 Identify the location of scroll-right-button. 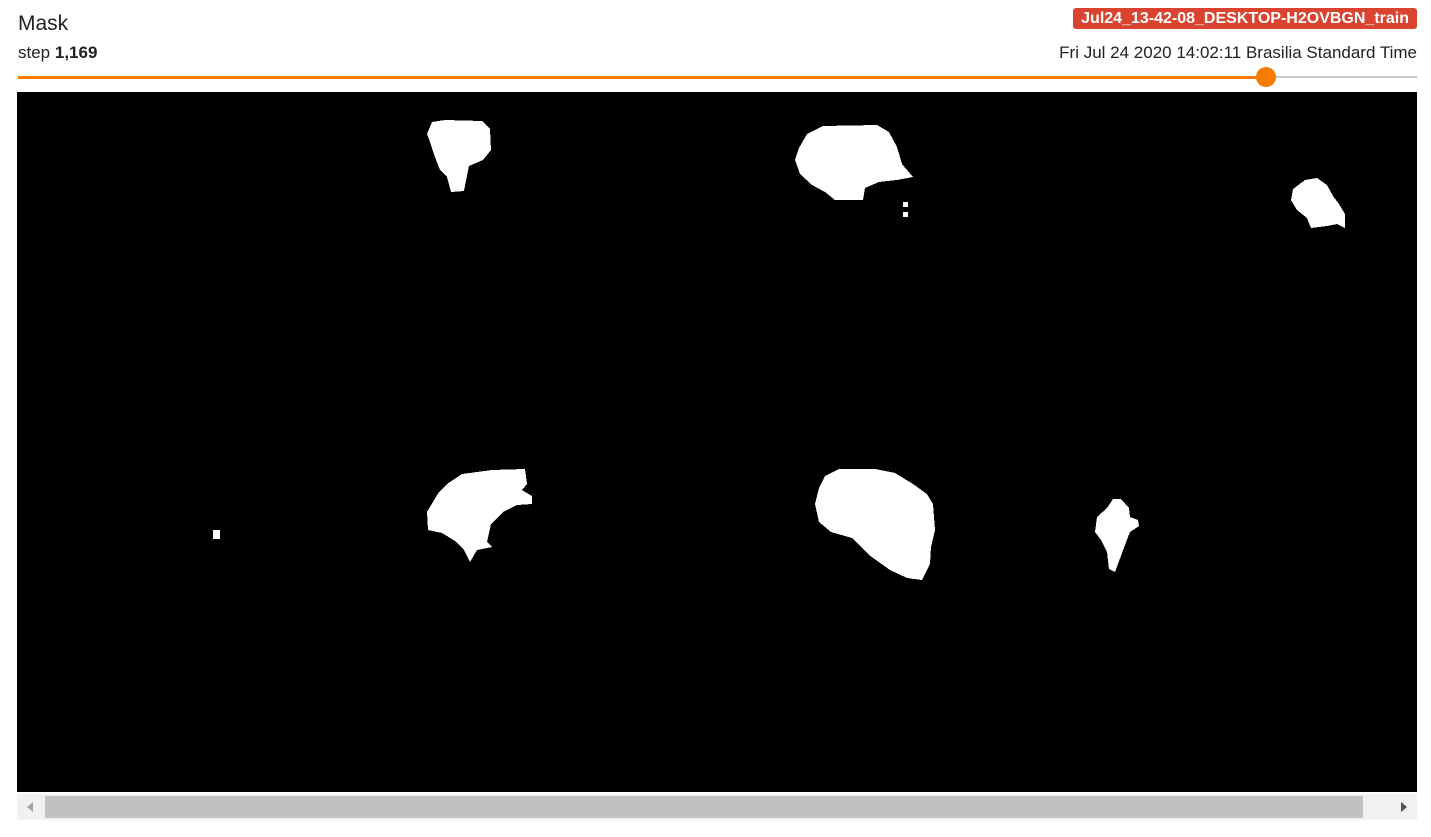
(1404, 807).